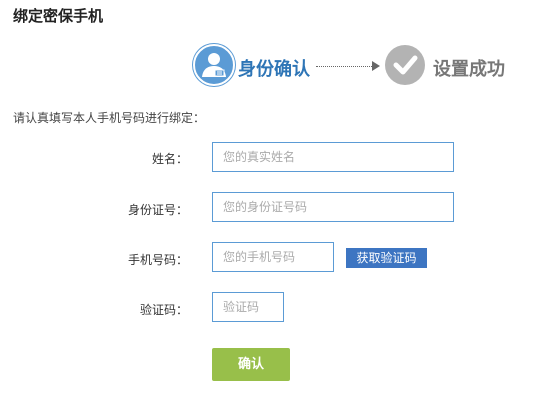  Describe the element at coordinates (386, 258) in the screenshot. I see `get-code-button: 获取验证码` at that location.